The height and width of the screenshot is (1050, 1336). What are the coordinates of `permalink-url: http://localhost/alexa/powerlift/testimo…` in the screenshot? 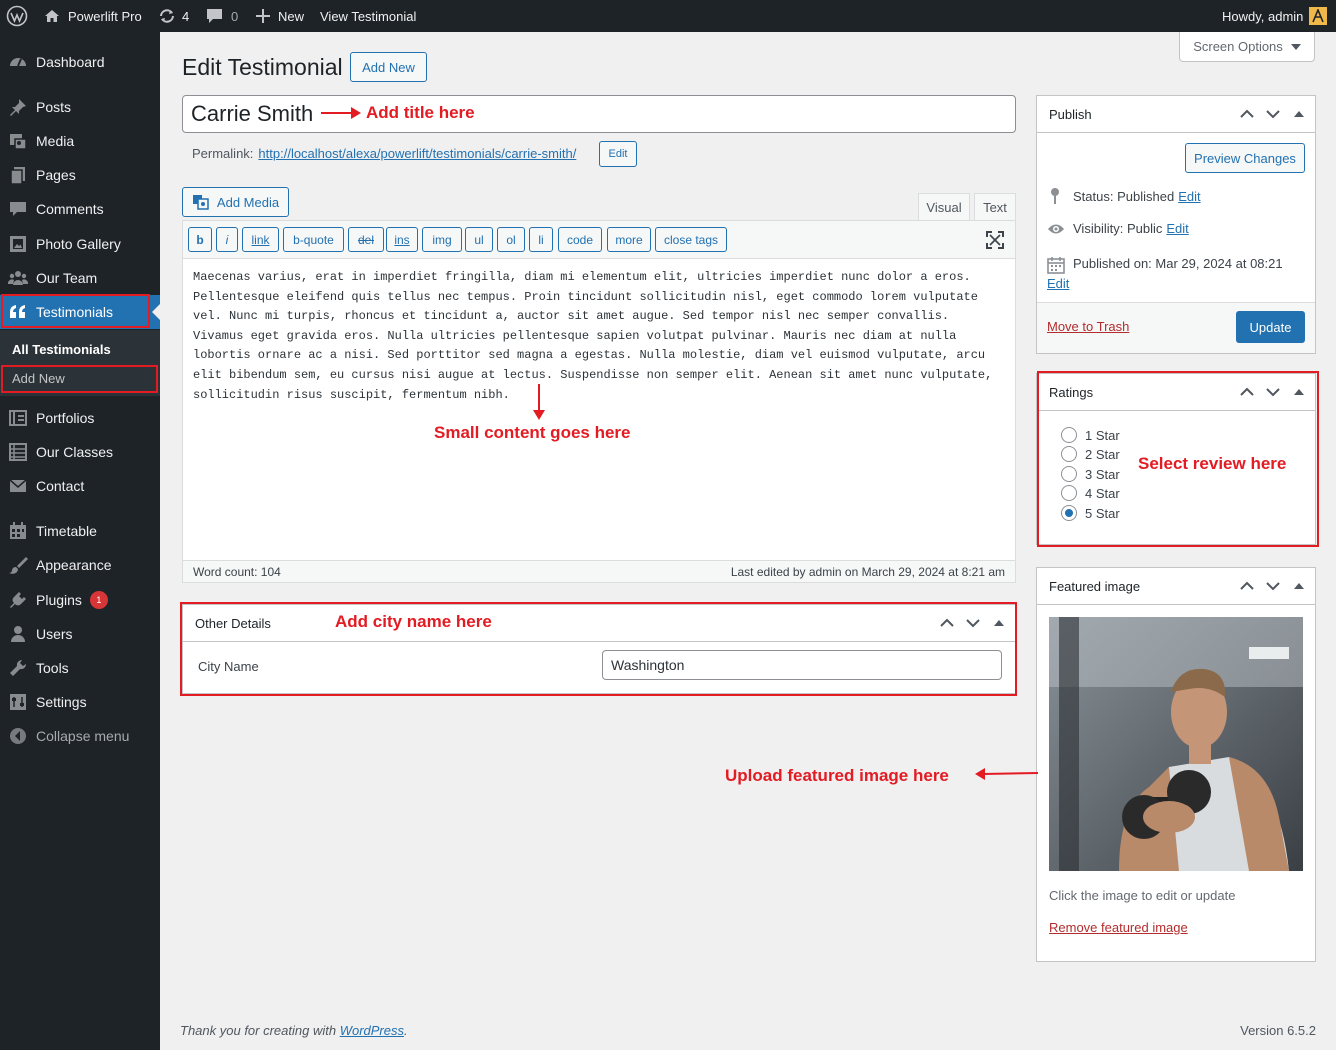 It's located at (417, 153).